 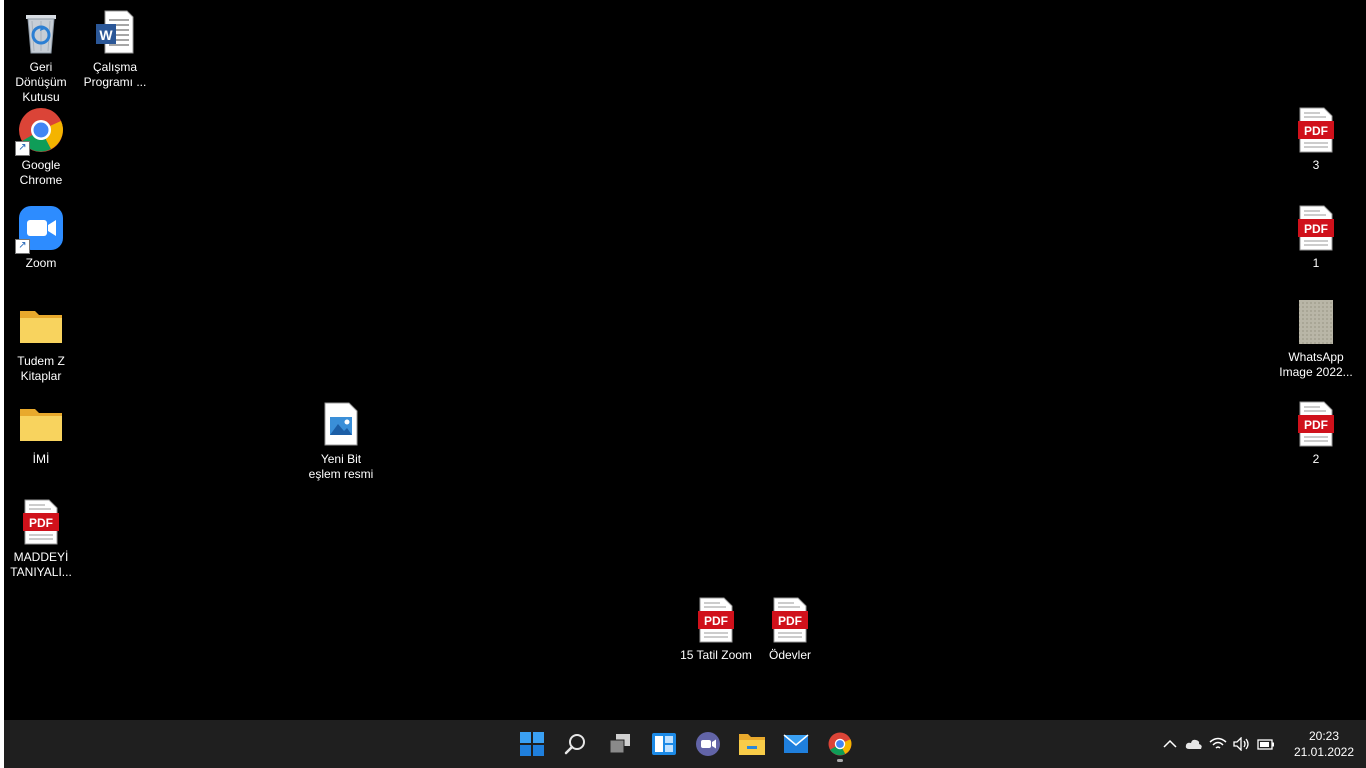 What do you see at coordinates (41, 82) in the screenshot?
I see `desktop-icon-label: Geri Dönüşüm Kutusu` at bounding box center [41, 82].